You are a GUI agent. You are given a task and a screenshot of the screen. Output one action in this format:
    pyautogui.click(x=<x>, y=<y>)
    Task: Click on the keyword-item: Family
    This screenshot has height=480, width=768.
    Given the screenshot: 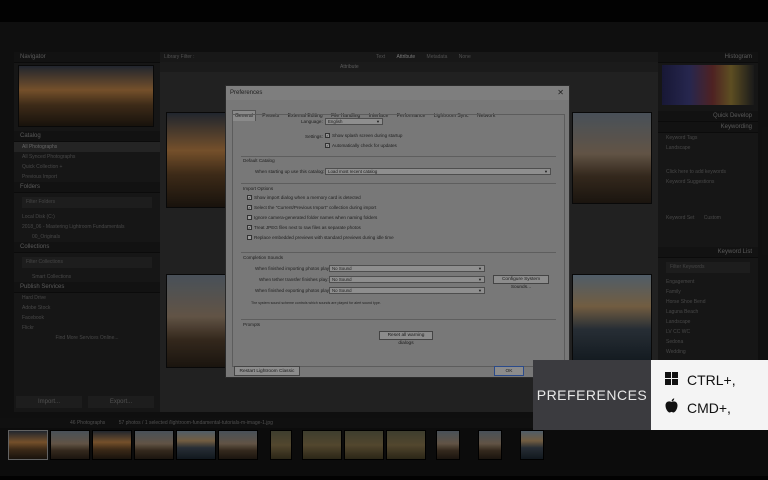 What is the action you would take?
    pyautogui.click(x=708, y=292)
    